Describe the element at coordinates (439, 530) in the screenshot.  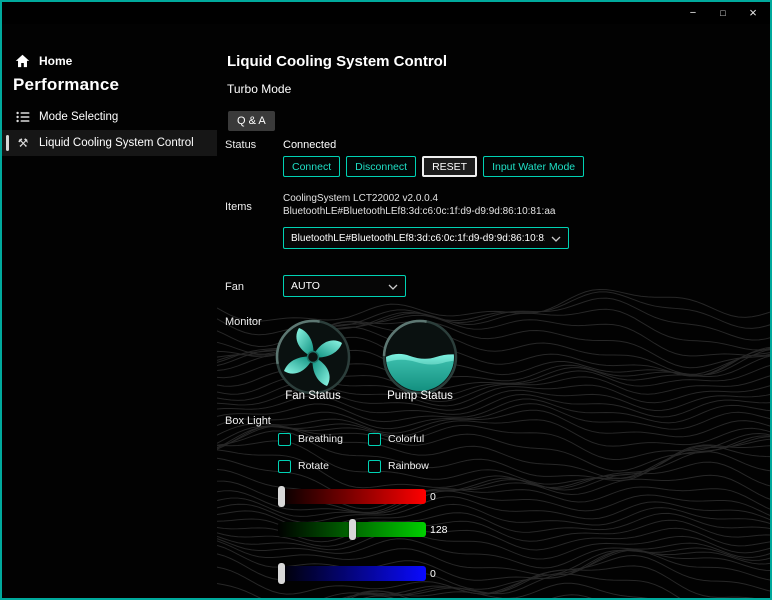
I see `green-slider-value: 128` at that location.